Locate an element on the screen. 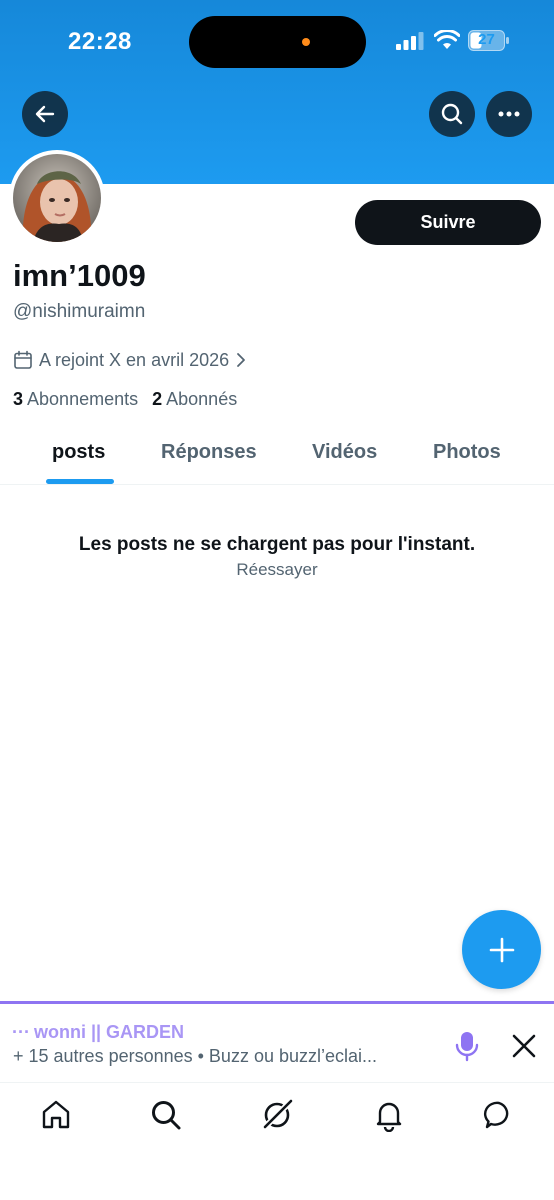 The height and width of the screenshot is (1200, 554). following-count: 3 is located at coordinates (18, 399).